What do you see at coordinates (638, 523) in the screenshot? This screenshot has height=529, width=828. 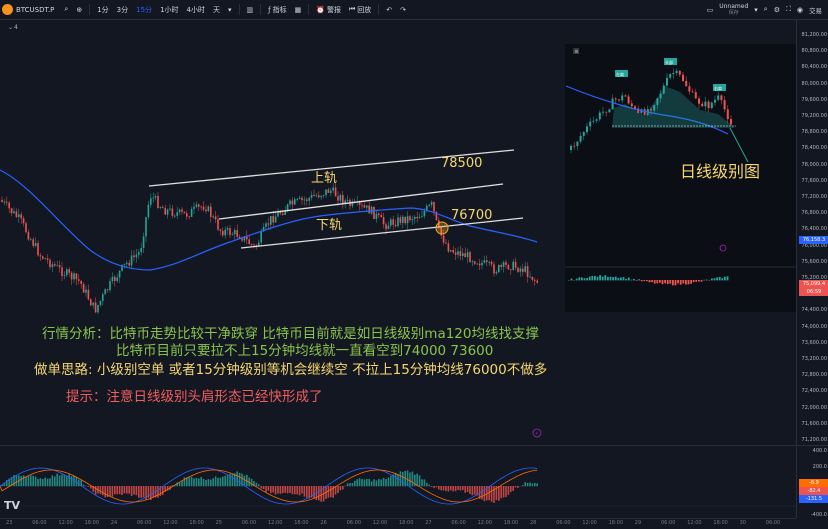 I see `time-tick: 29` at bounding box center [638, 523].